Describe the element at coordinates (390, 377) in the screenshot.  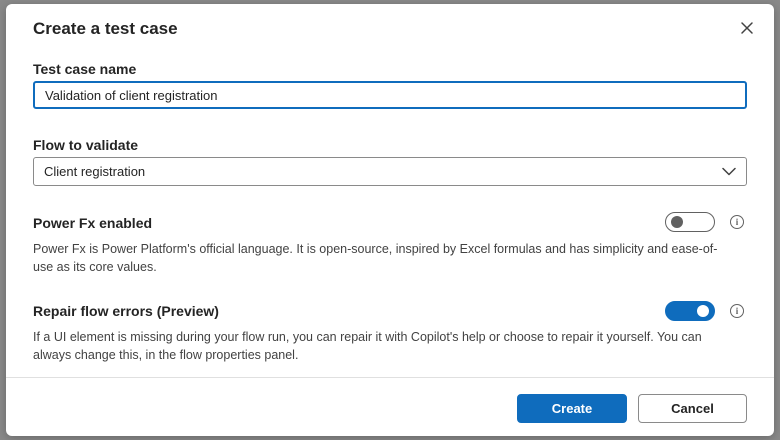
I see `footer-divider` at that location.